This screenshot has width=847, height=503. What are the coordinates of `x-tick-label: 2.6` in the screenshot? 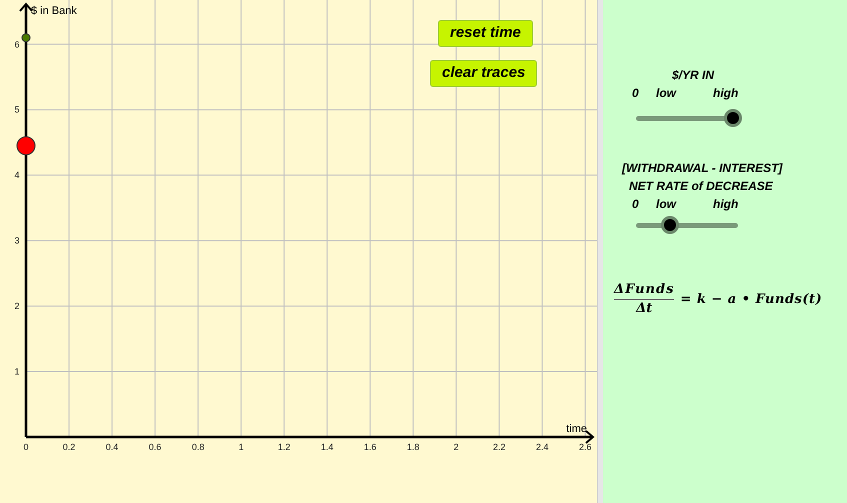 It's located at (585, 447).